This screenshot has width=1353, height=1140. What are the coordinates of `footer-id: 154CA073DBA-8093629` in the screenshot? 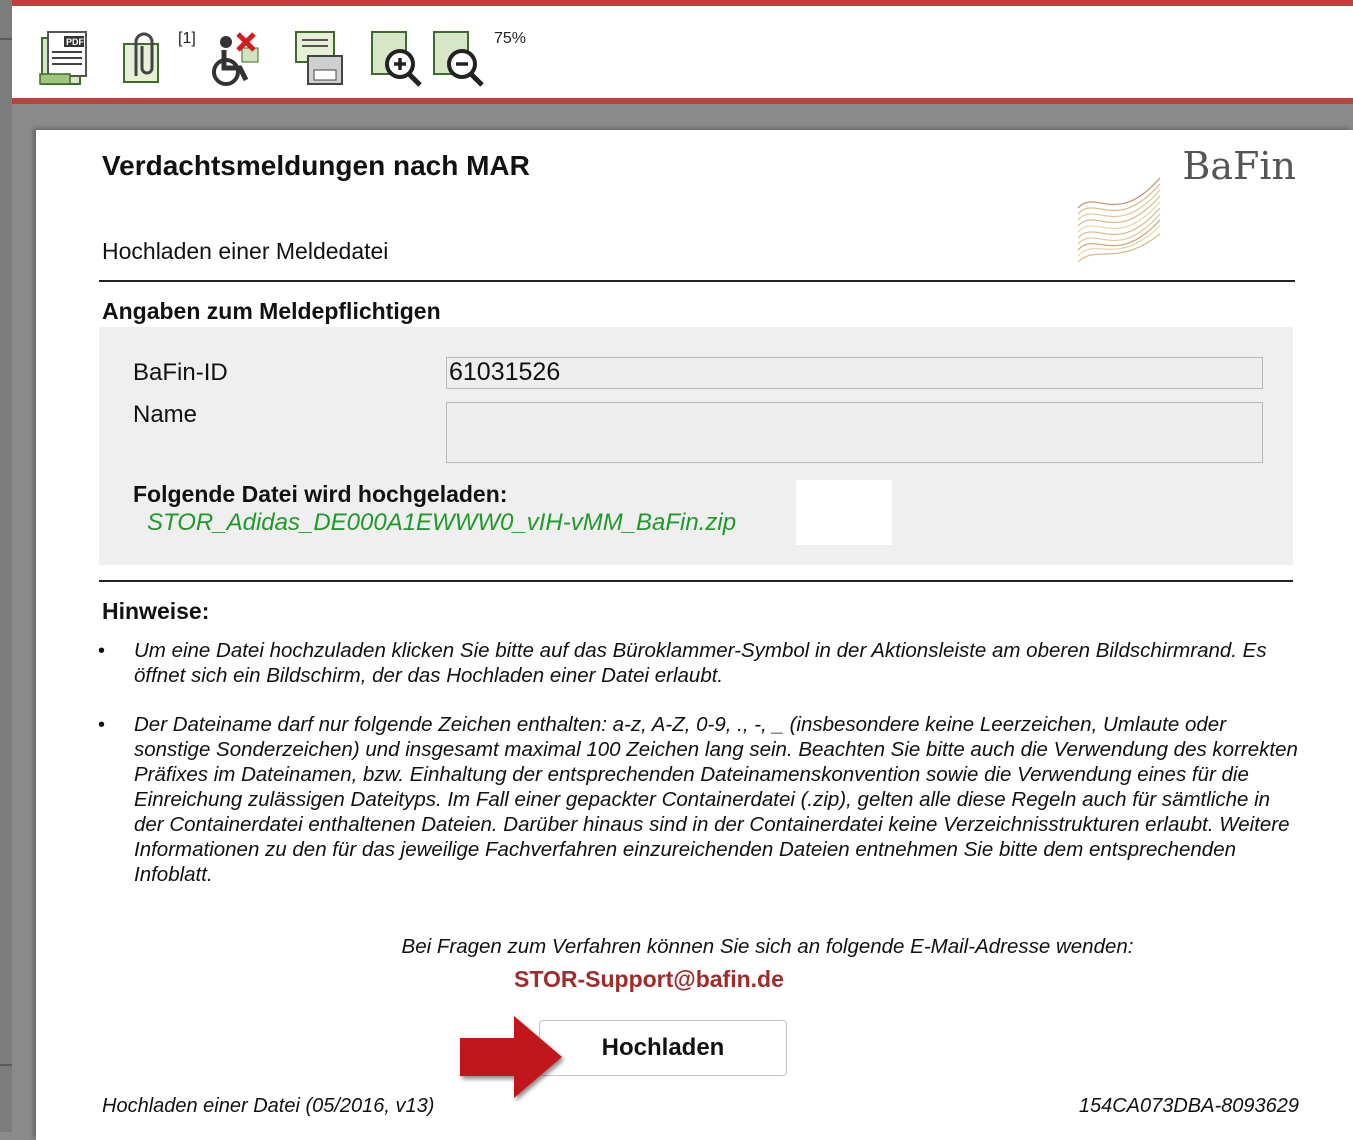 It's located at (1188, 1106).